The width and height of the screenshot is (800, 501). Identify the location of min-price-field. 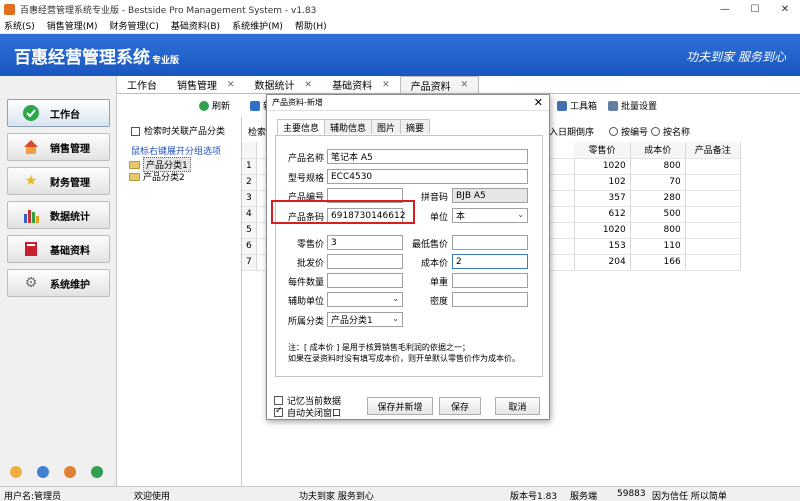
(490, 242).